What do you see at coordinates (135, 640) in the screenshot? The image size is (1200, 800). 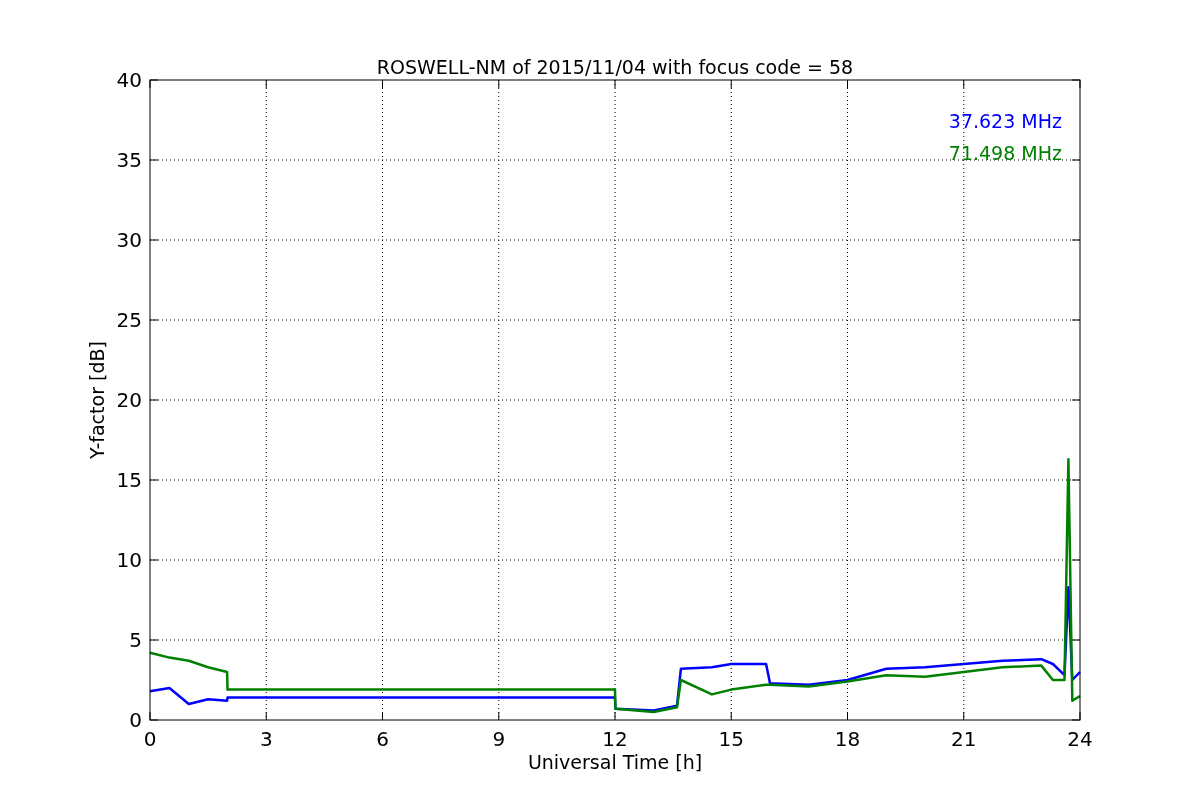 I see `y-tick-label: 5` at bounding box center [135, 640].